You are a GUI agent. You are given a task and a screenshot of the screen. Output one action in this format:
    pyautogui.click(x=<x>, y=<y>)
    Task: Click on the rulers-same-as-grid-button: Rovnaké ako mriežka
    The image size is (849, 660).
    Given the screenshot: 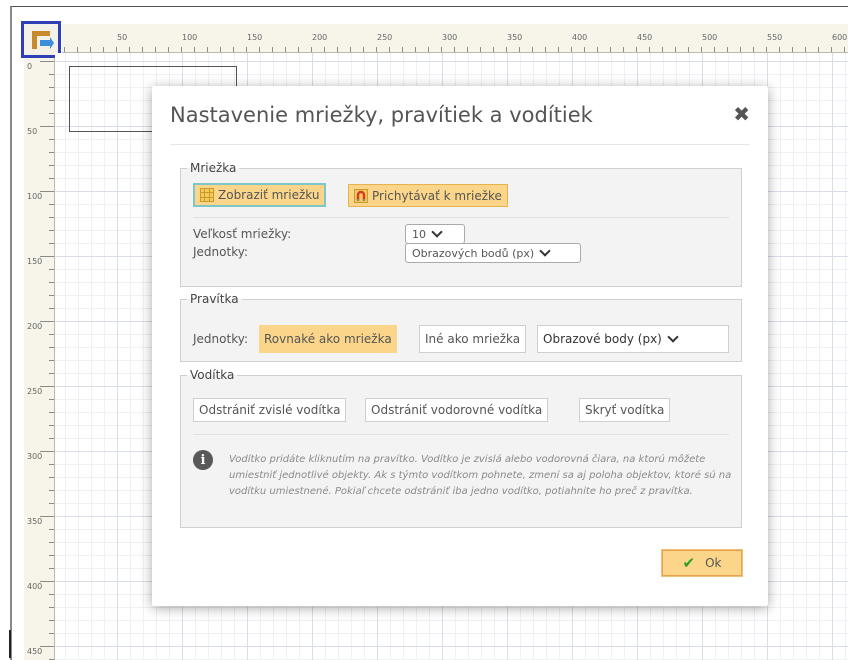 What is the action you would take?
    pyautogui.click(x=328, y=339)
    